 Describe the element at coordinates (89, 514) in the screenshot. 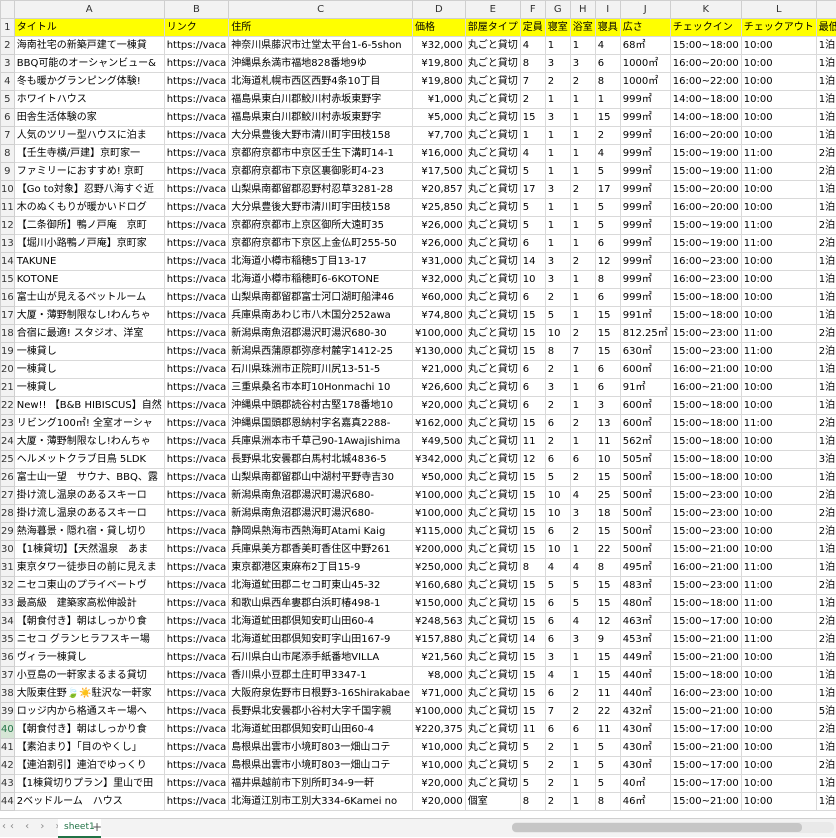

I see `table-cell: 掛け流し温泉のあるスキーロ` at that location.